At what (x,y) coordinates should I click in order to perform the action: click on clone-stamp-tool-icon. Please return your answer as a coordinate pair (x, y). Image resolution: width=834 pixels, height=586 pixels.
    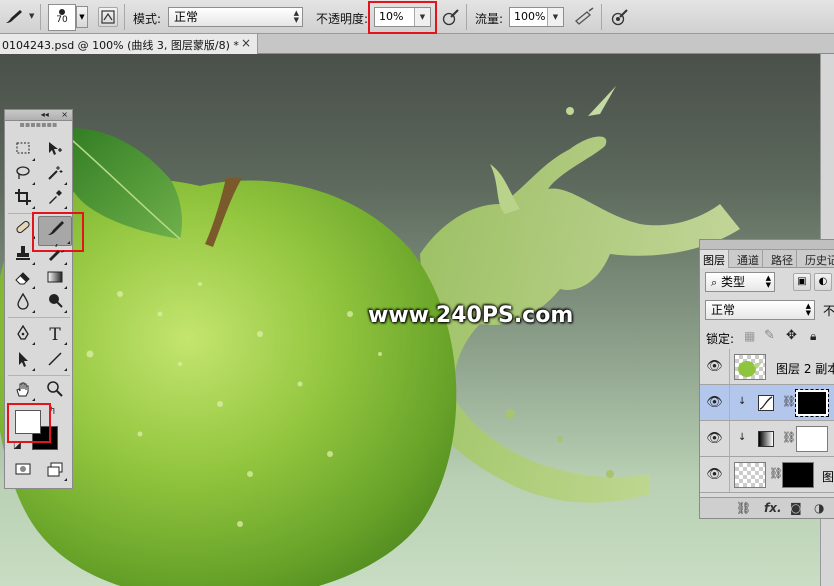
    Looking at the image, I should click on (23, 255).